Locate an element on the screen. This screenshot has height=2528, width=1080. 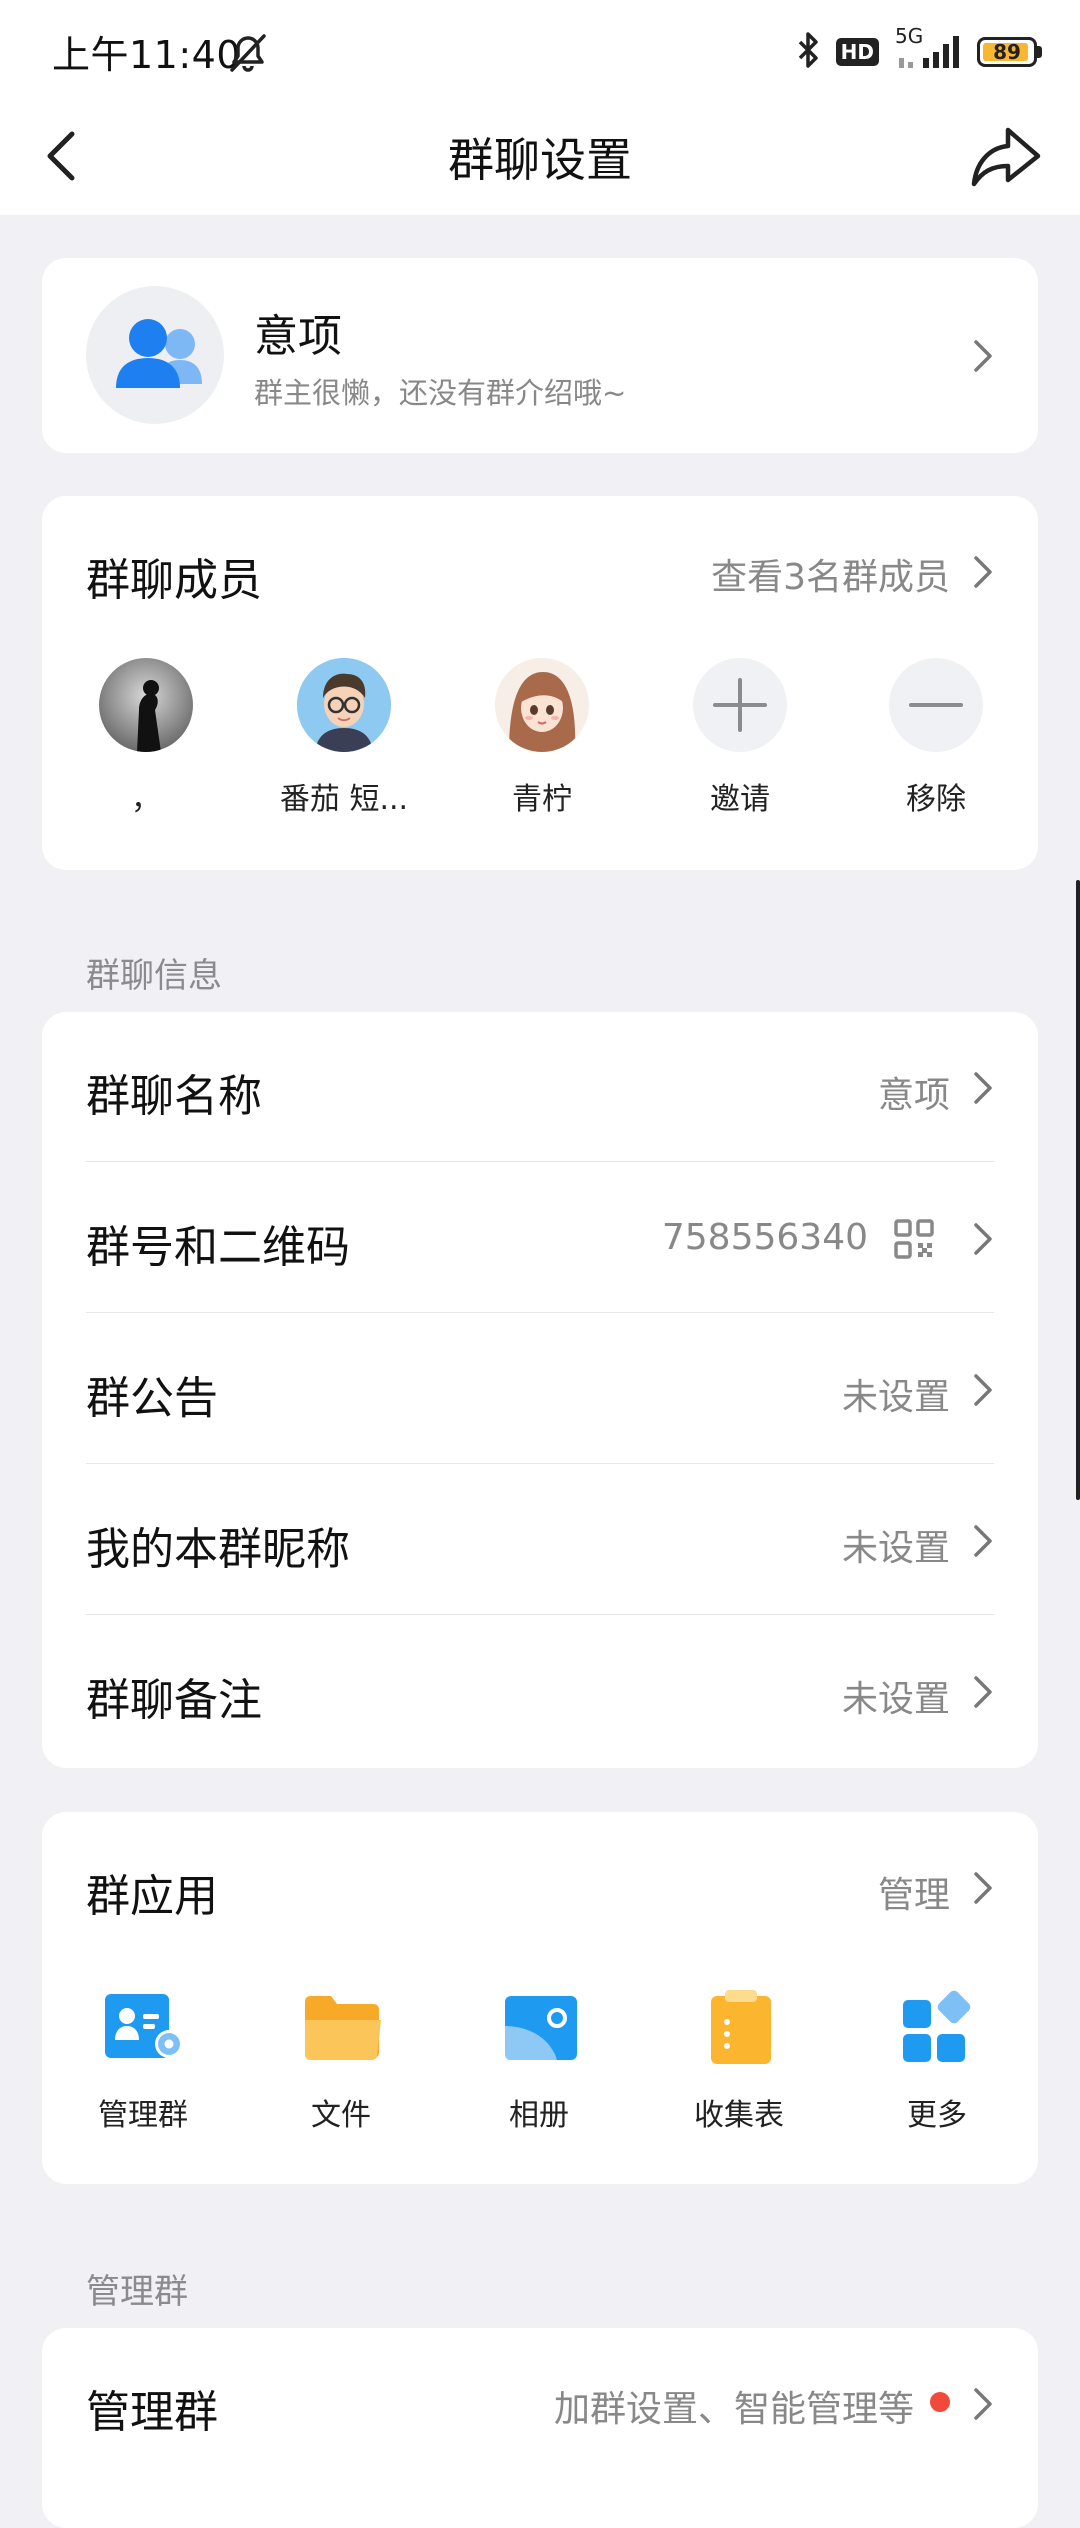
remove-label: 移除 is located at coordinates (936, 799).